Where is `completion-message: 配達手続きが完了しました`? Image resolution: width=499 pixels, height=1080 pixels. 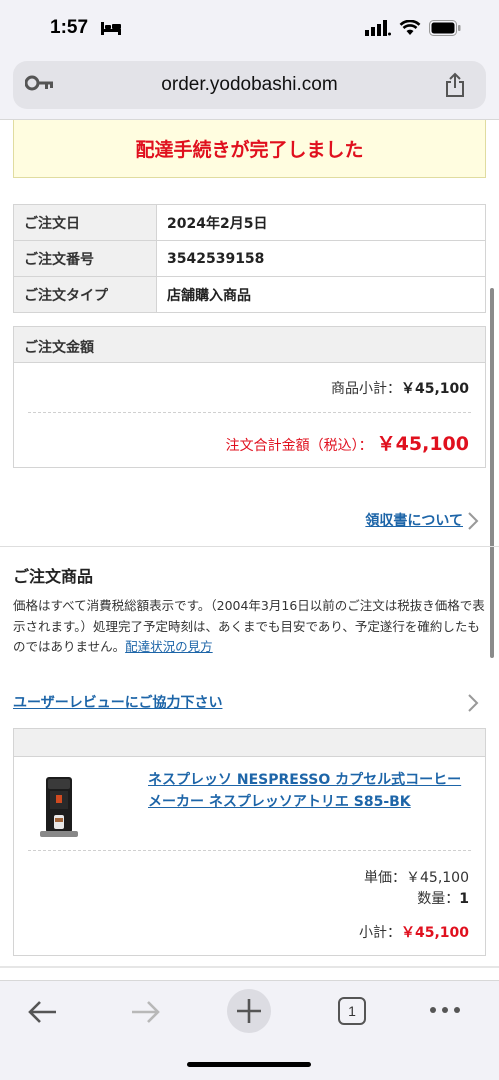 completion-message: 配達手続きが完了しました is located at coordinates (249, 150).